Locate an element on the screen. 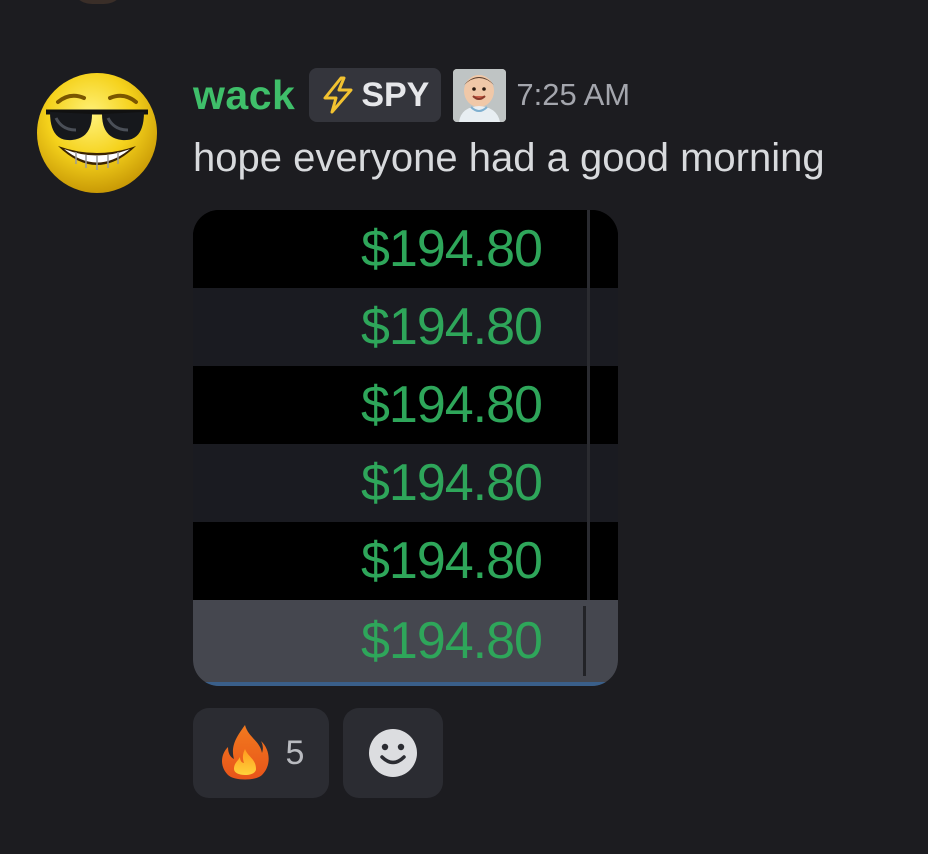  fire-icon is located at coordinates (245, 752).